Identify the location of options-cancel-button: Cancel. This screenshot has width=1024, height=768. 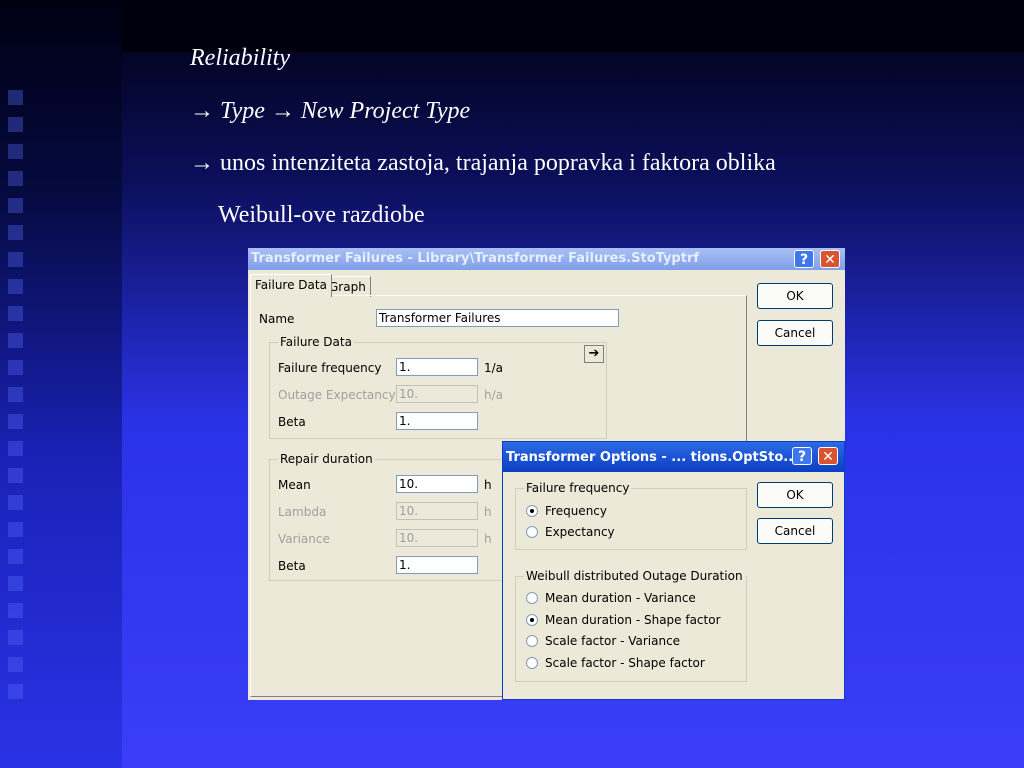
(795, 531).